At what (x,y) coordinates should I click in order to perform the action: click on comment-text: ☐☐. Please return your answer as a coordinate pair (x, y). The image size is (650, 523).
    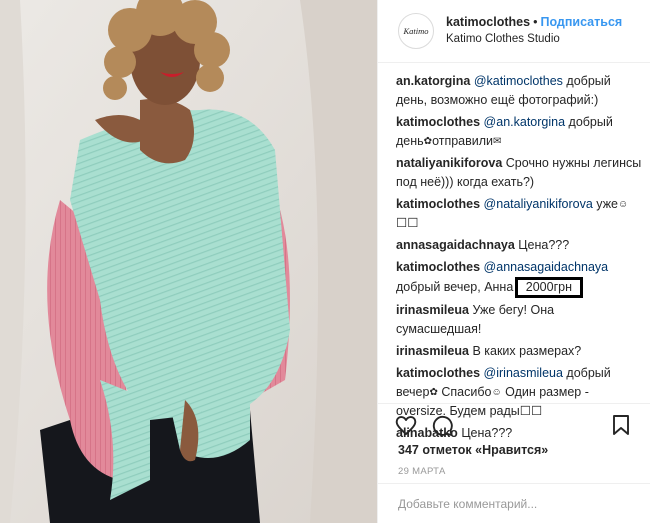
    Looking at the image, I should click on (407, 223).